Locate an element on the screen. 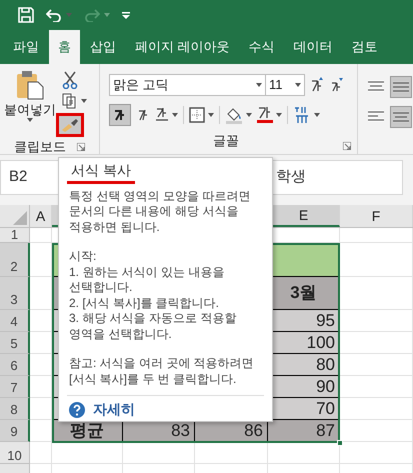 Image resolution: width=413 pixels, height=473 pixels. row-header: 2 is located at coordinates (15, 260).